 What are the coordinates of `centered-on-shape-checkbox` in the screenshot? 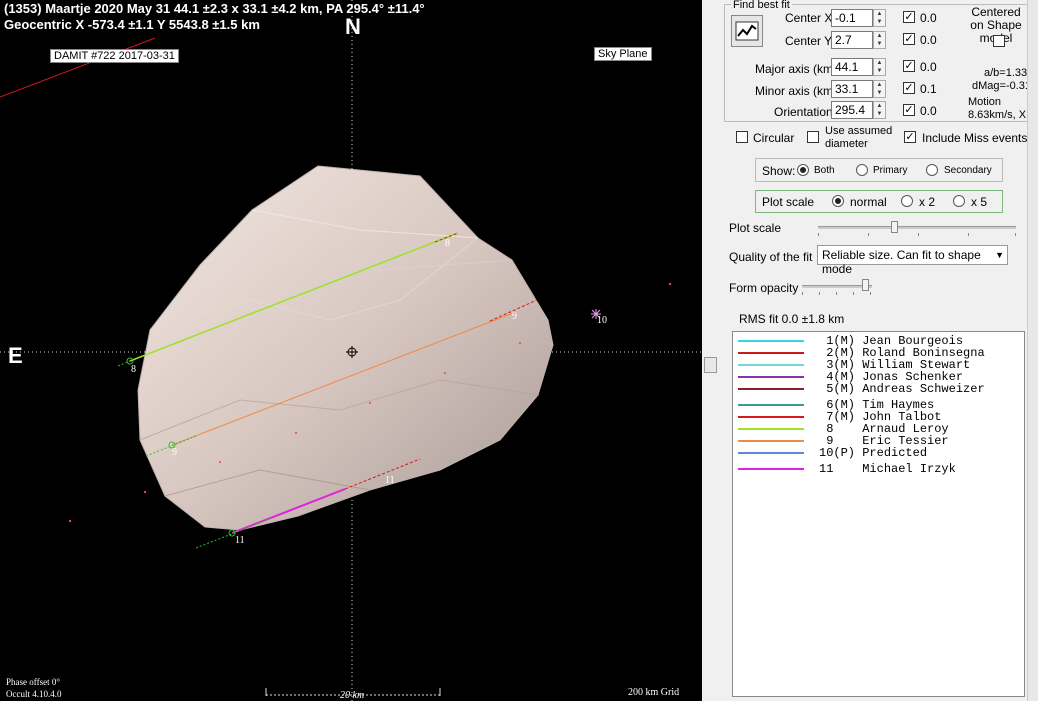 It's located at (999, 41).